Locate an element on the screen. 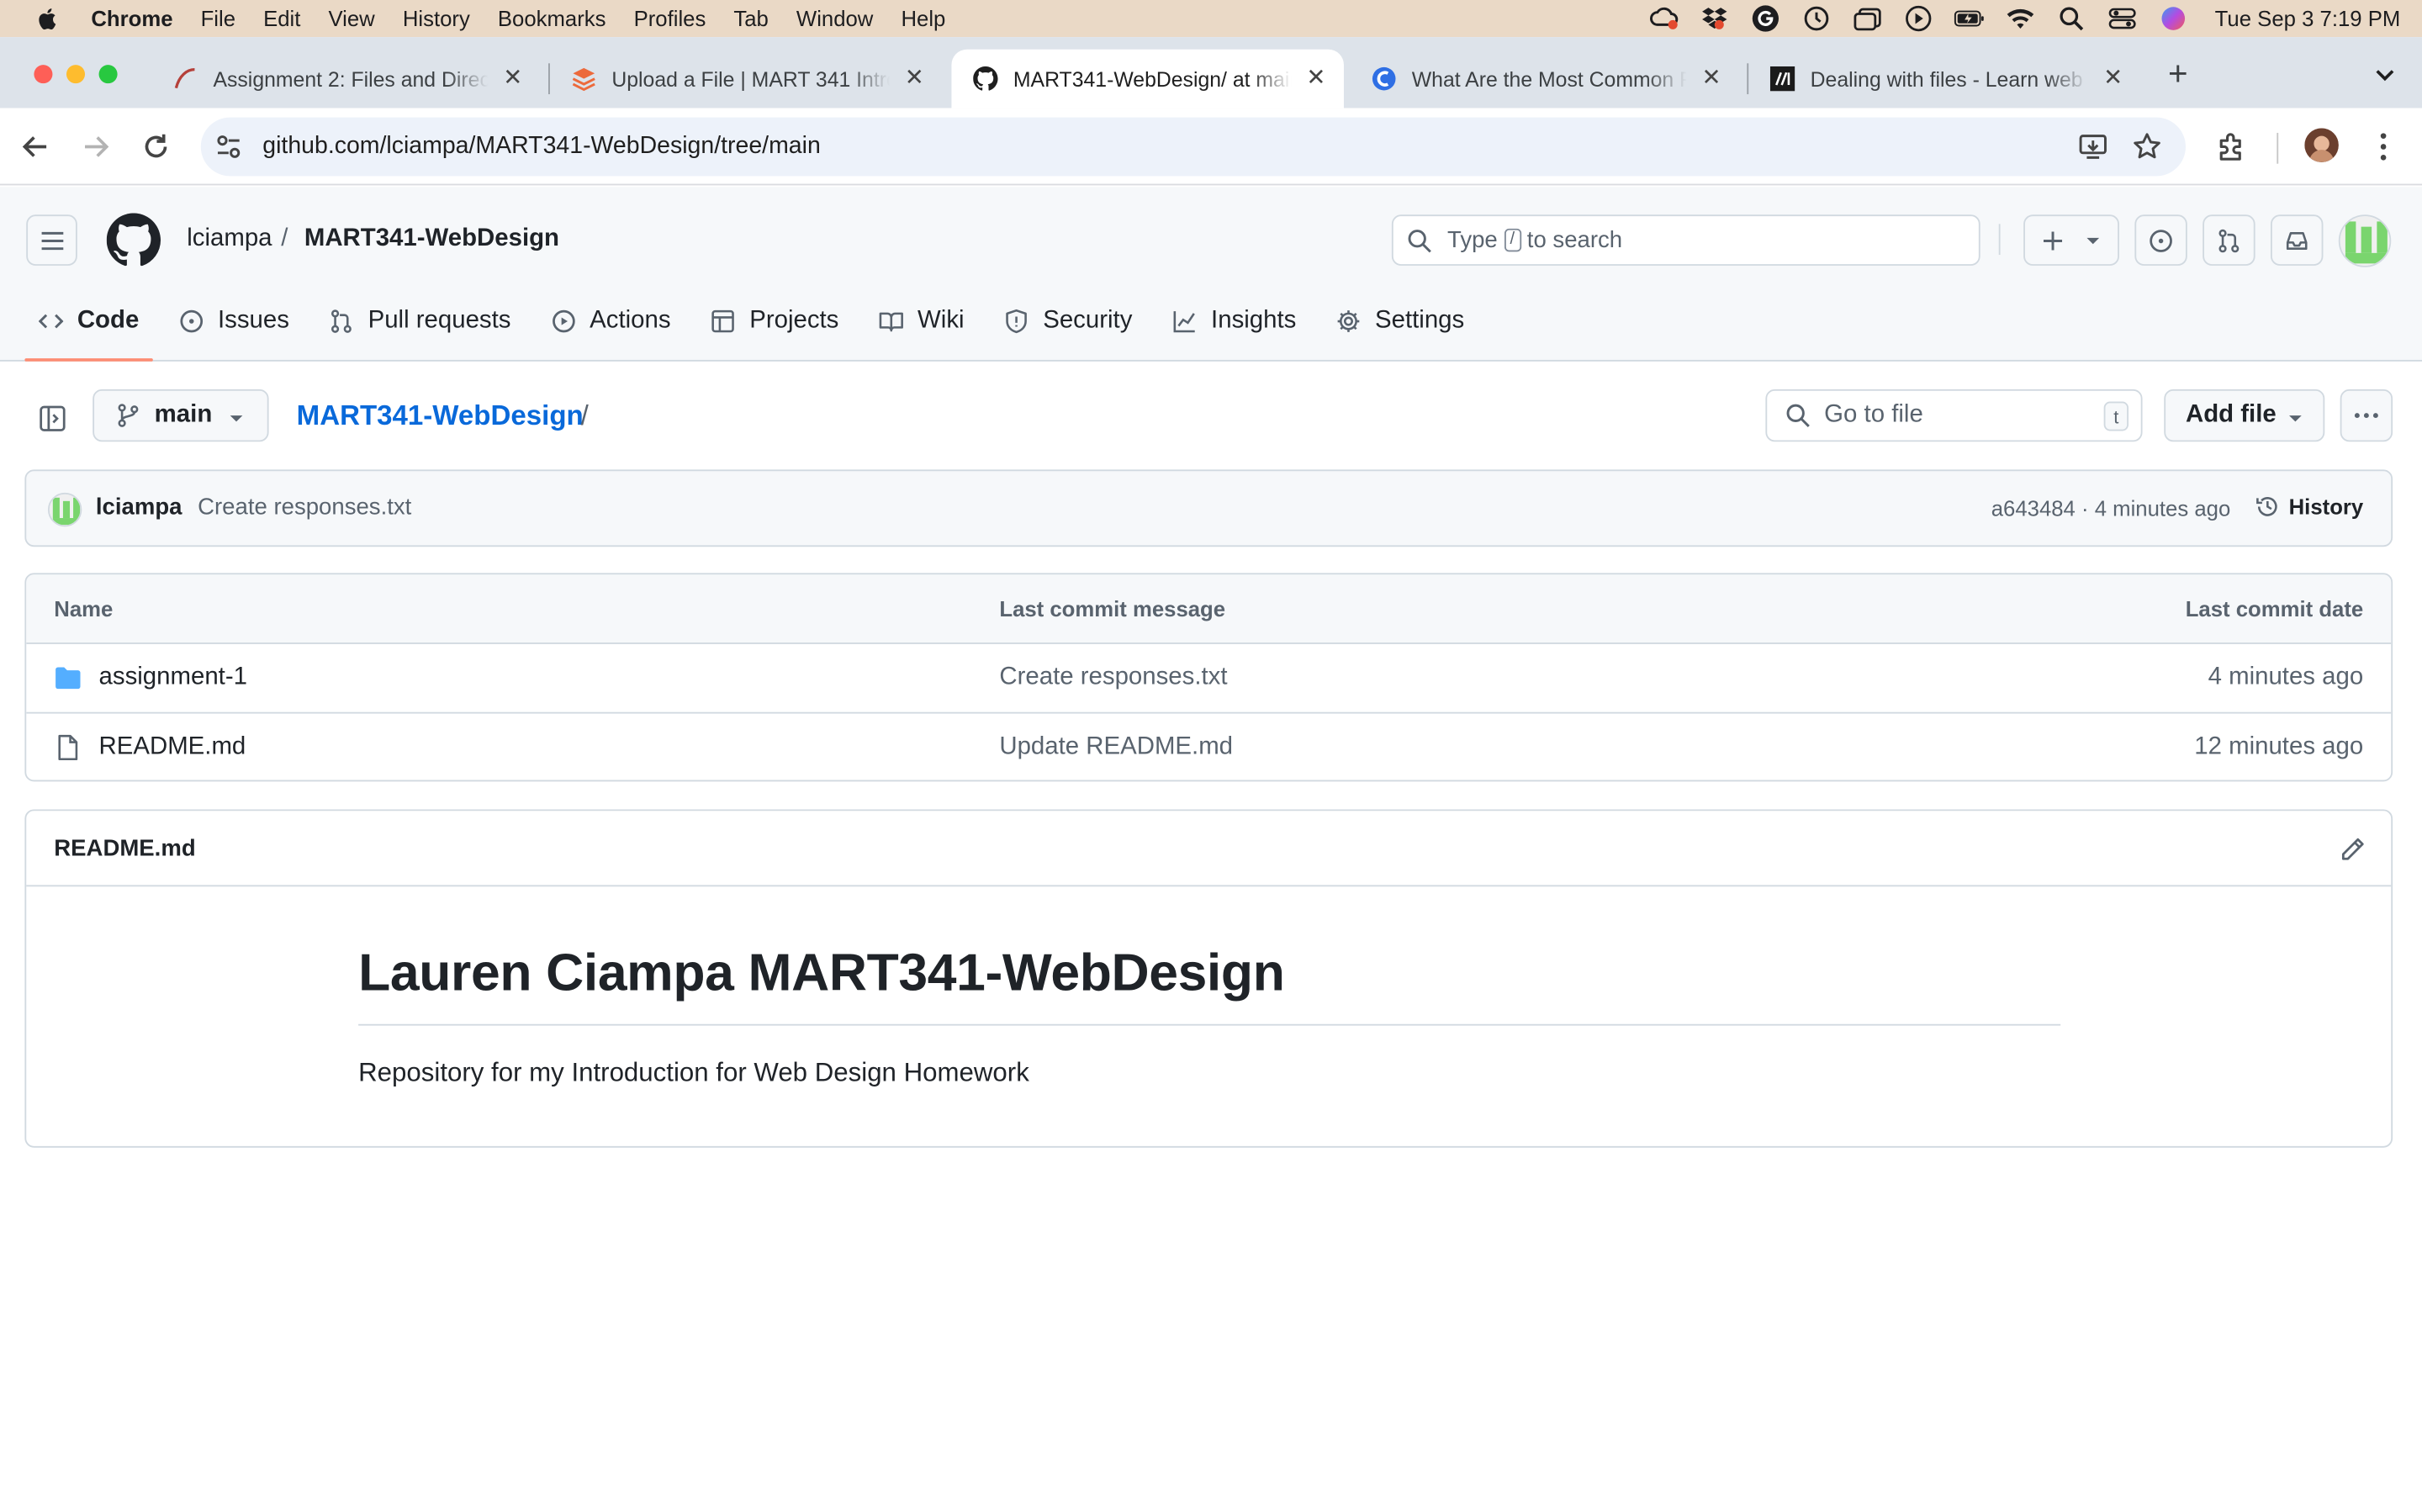 This screenshot has height=1512, width=2422. time-machine-icon is located at coordinates (1816, 18).